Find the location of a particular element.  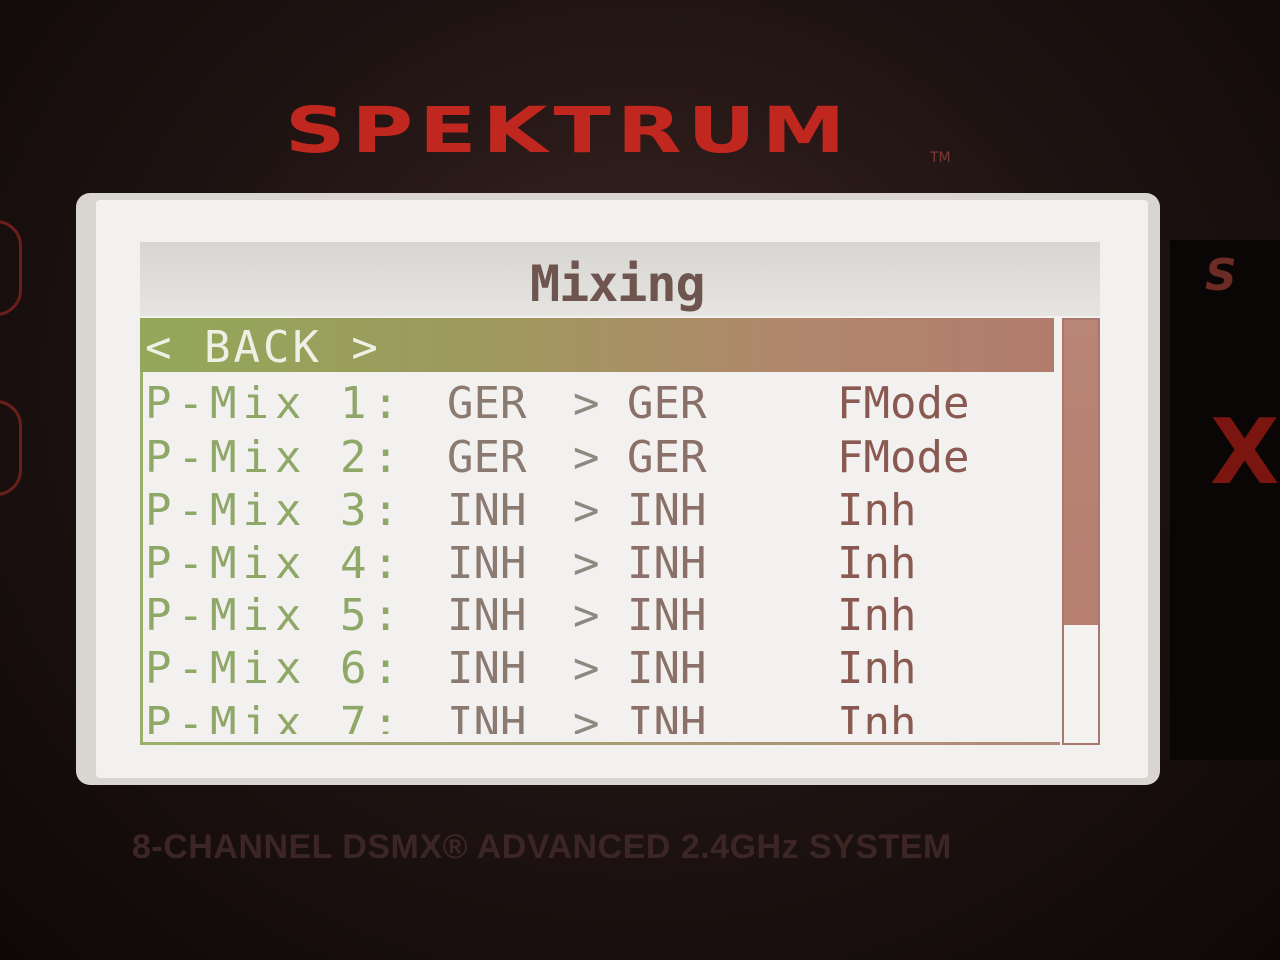

mix-name: P-Mix 7: is located at coordinates (275, 716).